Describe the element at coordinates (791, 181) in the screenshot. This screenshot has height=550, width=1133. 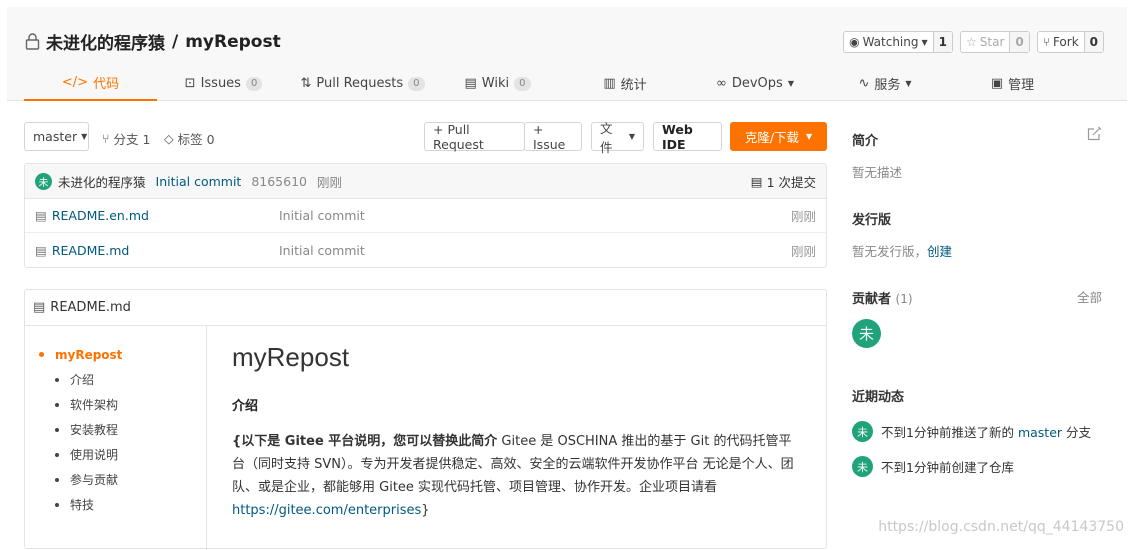
I see `commit-count-link: 1 次提交` at that location.